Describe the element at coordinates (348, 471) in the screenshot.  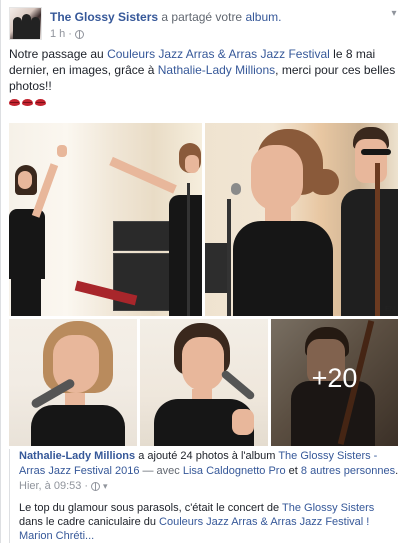
I see `others-link: 8 autres personnes` at that location.